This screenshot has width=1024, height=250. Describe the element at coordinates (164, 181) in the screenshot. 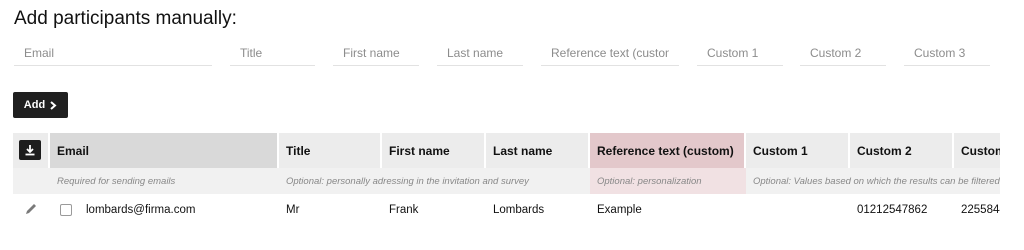

I see `hint-email: Required for sending emails` at that location.